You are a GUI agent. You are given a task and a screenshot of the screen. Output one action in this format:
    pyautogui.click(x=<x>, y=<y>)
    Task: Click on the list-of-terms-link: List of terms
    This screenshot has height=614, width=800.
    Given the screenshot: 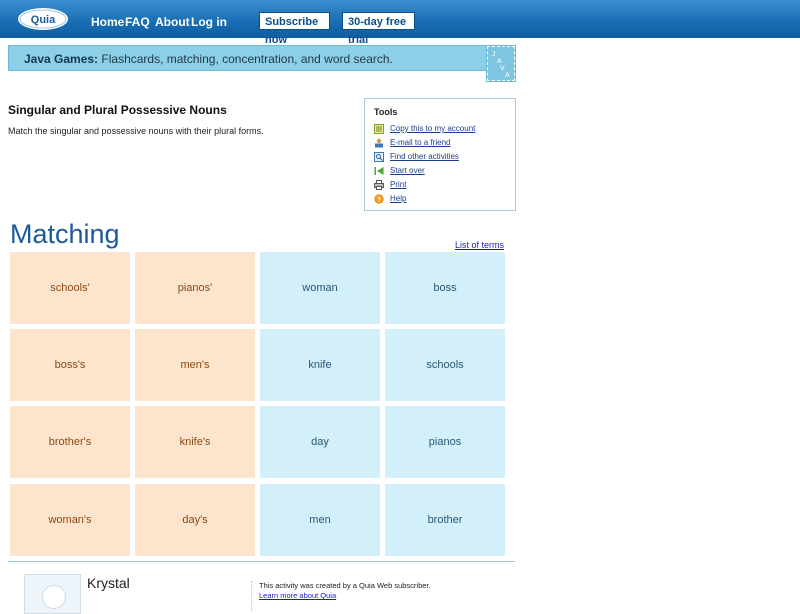 What is the action you would take?
    pyautogui.click(x=479, y=245)
    